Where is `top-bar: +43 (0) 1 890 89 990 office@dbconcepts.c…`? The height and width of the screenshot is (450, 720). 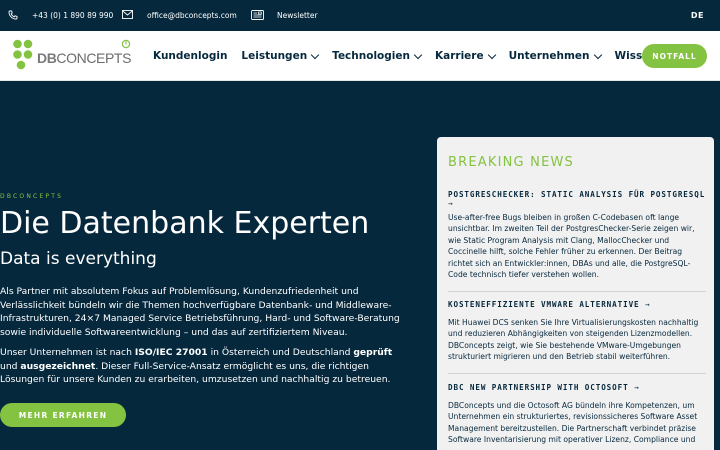
top-bar: +43 (0) 1 890 89 990 office@dbconcepts.c… is located at coordinates (360, 15).